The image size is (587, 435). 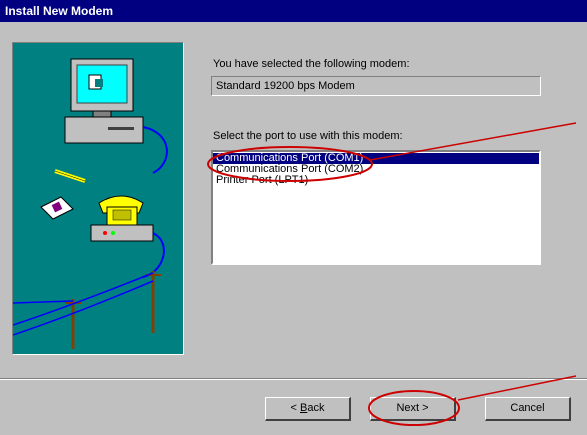 What do you see at coordinates (528, 409) in the screenshot?
I see `cancel-button: Cancel` at bounding box center [528, 409].